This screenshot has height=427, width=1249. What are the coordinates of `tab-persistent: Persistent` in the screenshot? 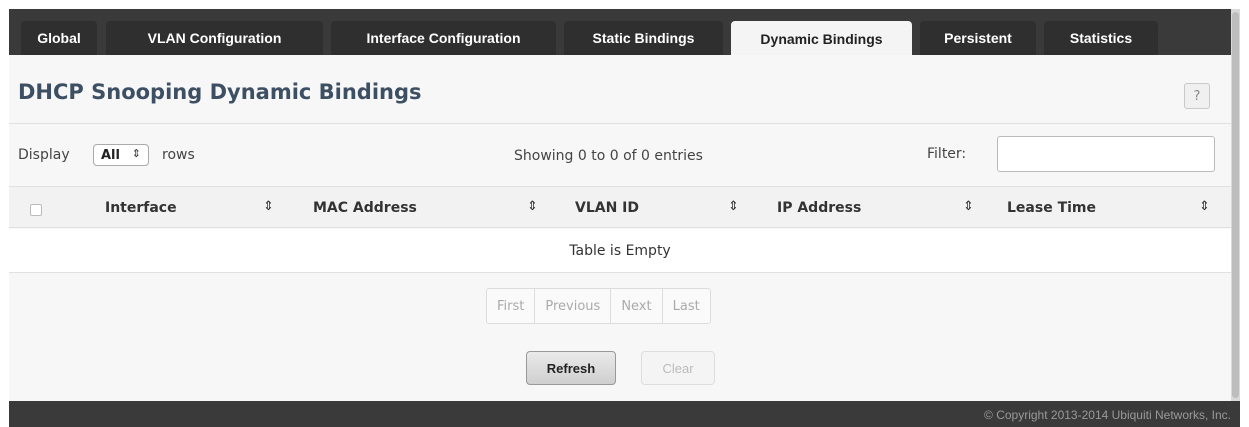 It's located at (978, 38).